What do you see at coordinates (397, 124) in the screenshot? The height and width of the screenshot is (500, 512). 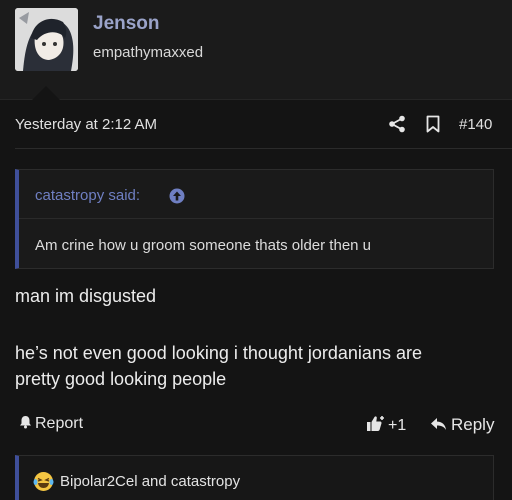 I see `share-icon` at bounding box center [397, 124].